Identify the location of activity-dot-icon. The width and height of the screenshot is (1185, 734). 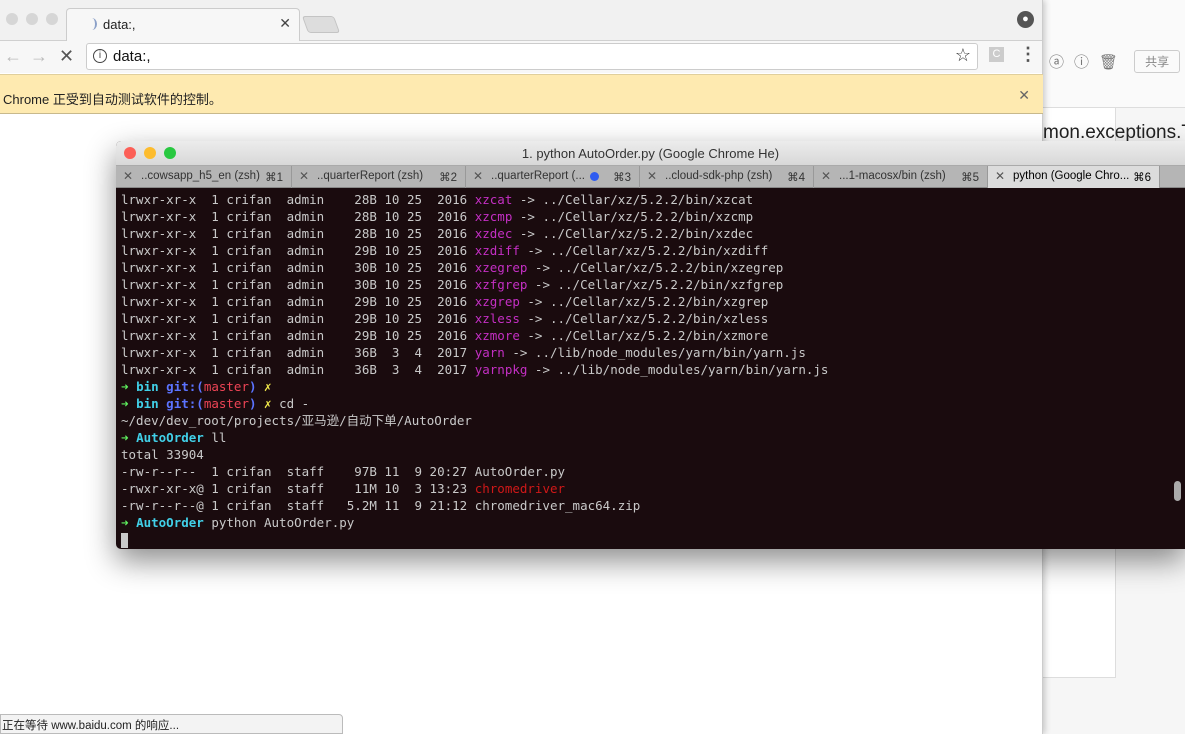
(594, 176).